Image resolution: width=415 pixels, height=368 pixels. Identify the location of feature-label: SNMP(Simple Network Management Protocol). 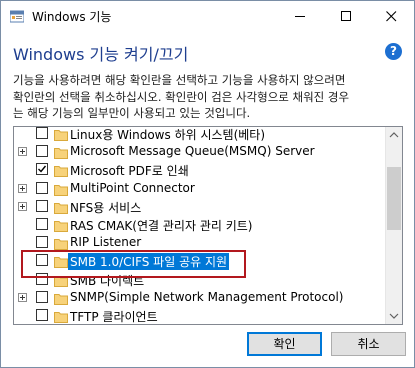
(207, 296).